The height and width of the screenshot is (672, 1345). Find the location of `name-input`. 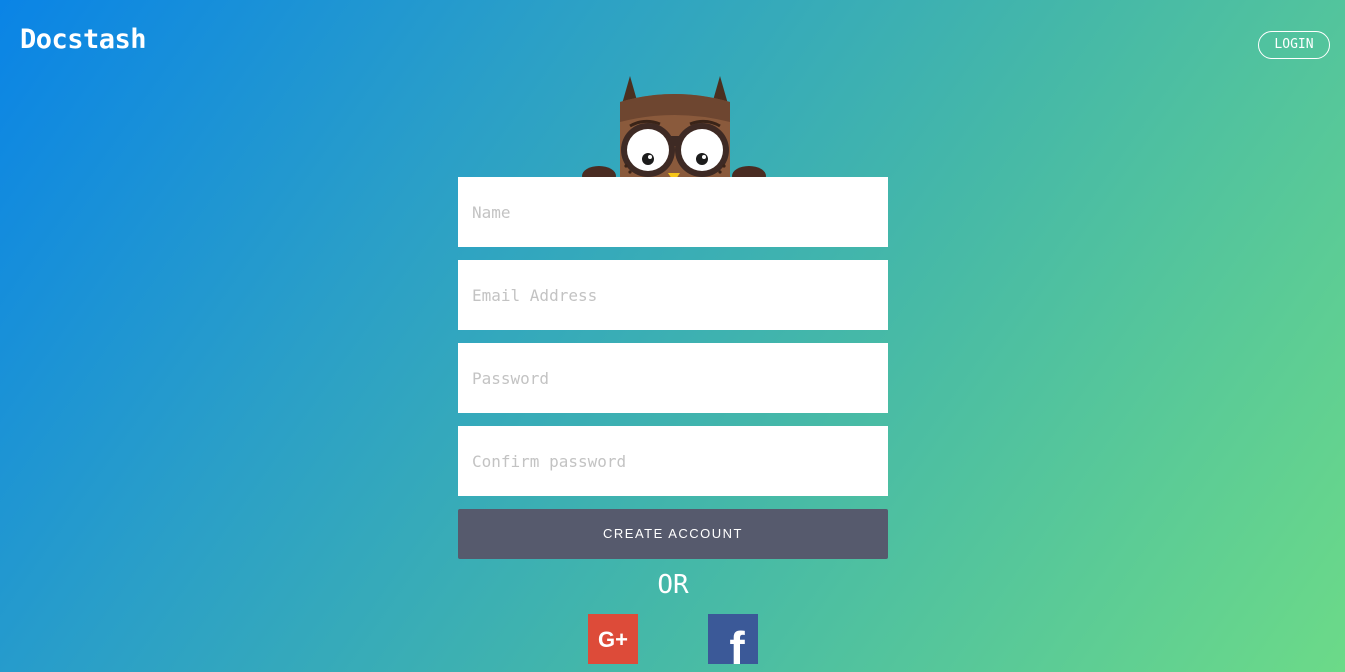

name-input is located at coordinates (673, 212).